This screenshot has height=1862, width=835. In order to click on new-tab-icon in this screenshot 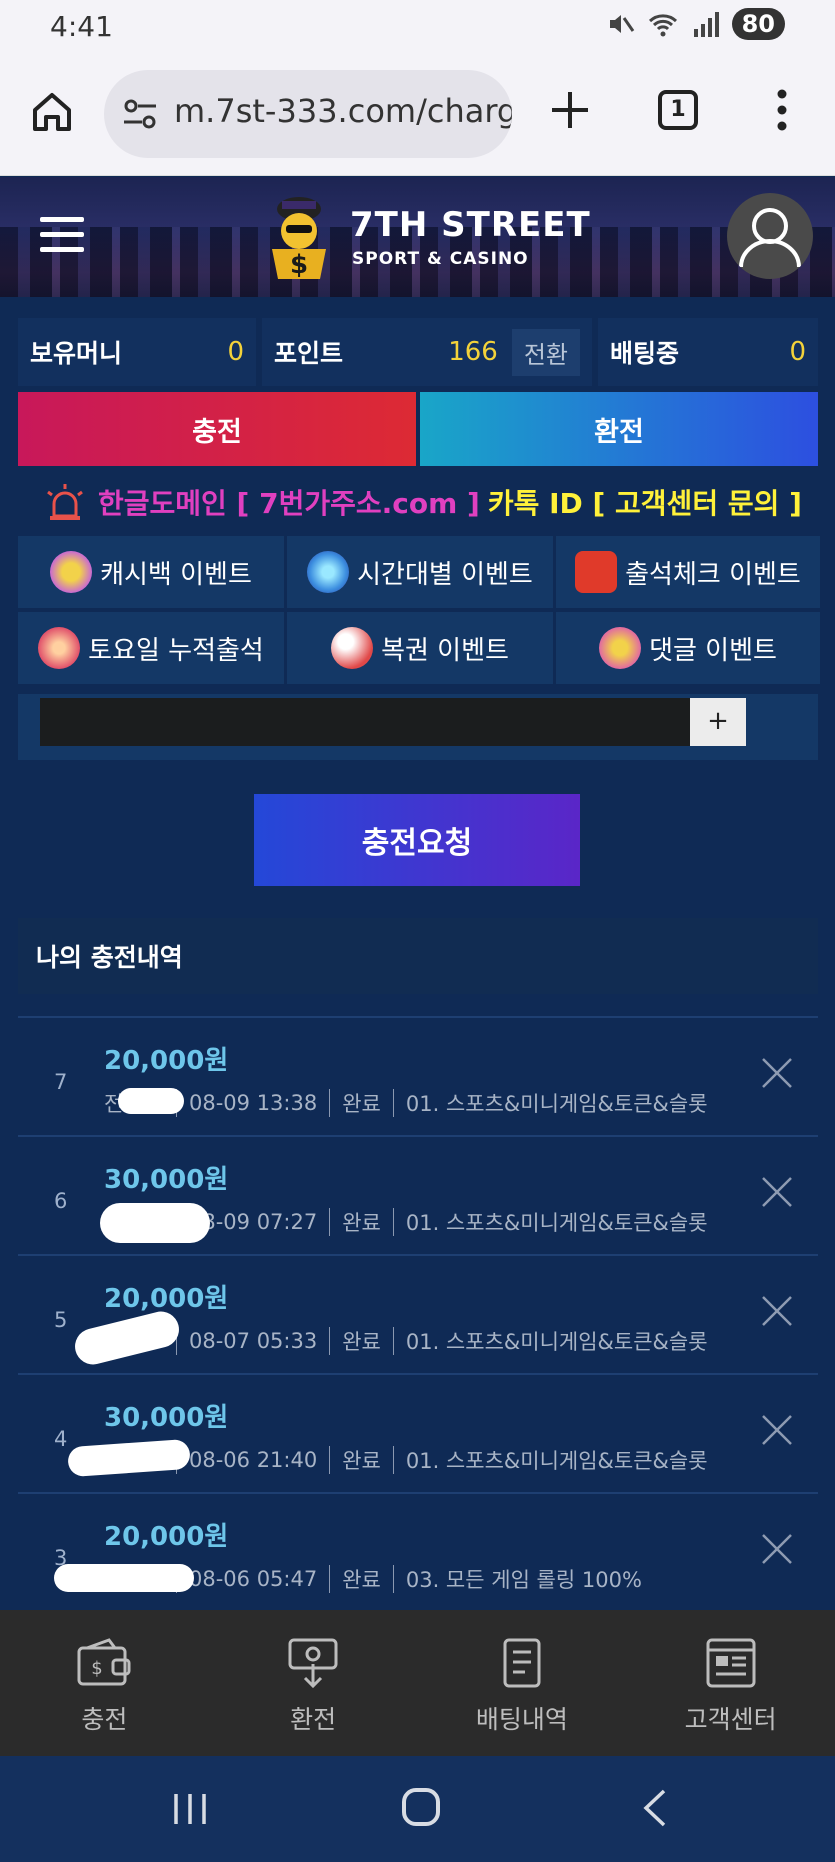, I will do `click(570, 110)`.